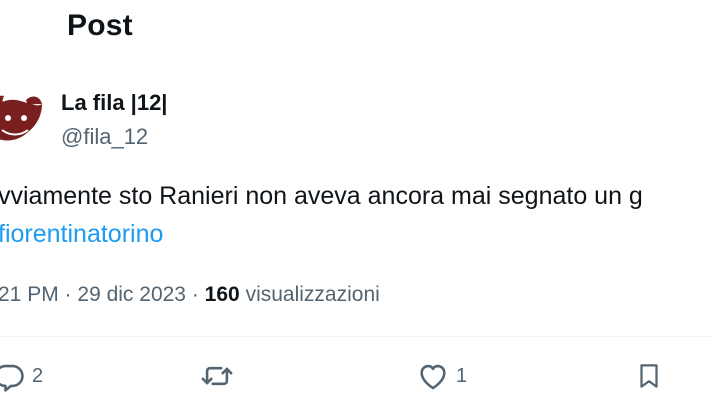 This screenshot has width=712, height=402. I want to click on reply-icon, so click(12, 378).